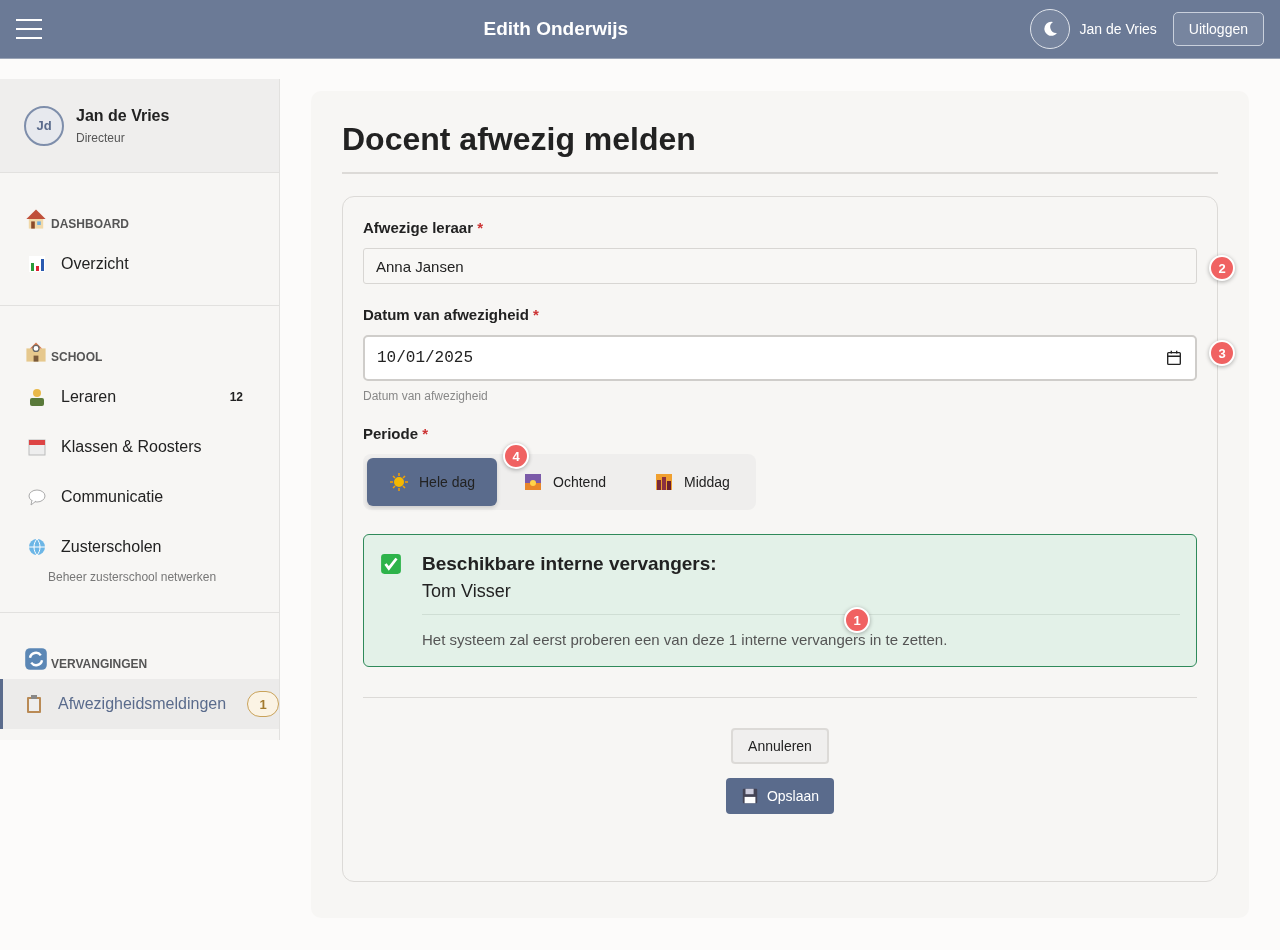 Image resolution: width=1280 pixels, height=950 pixels. What do you see at coordinates (664, 482) in the screenshot?
I see `city-sunset-icon` at bounding box center [664, 482].